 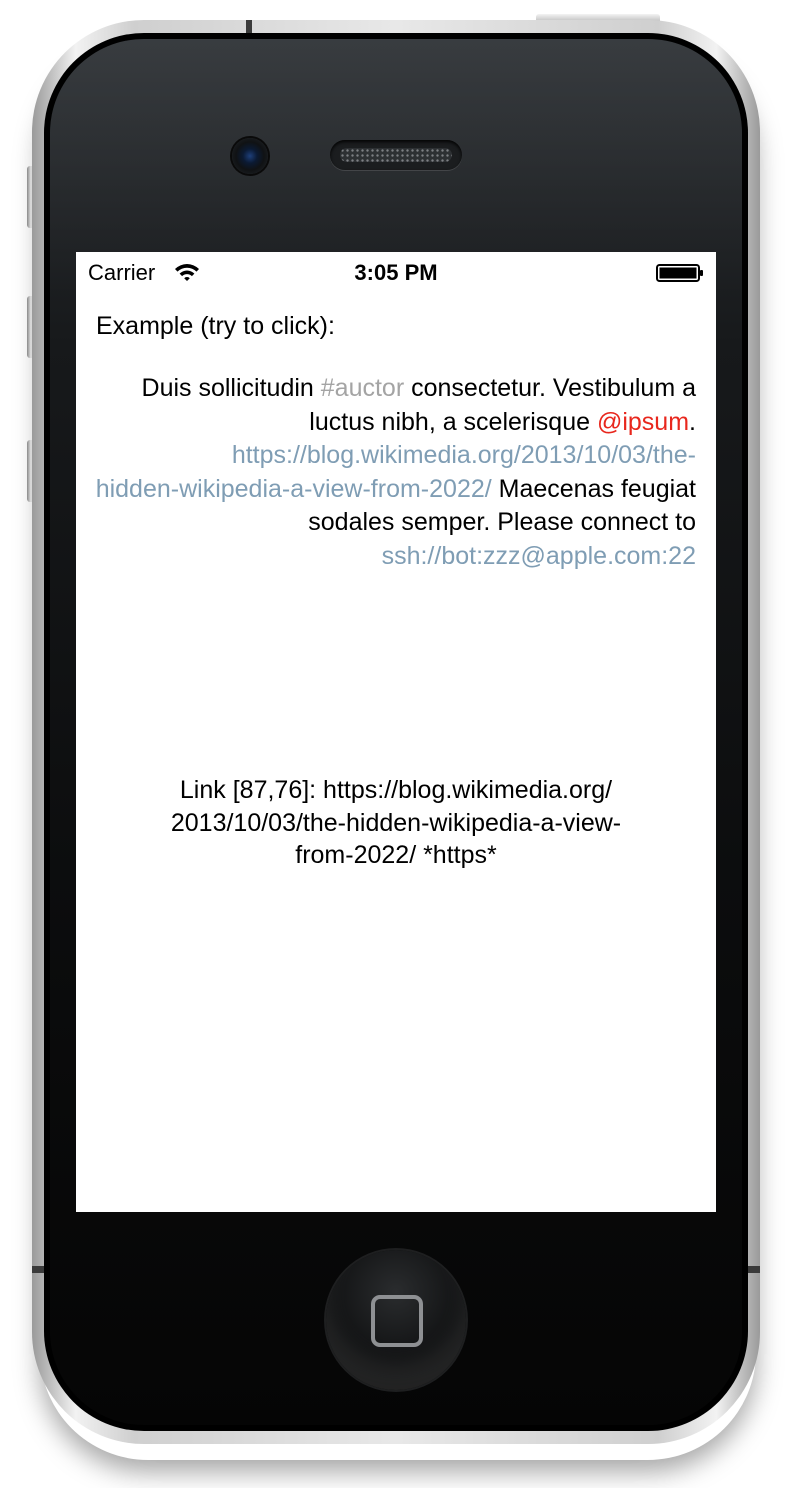 I want to click on body-text: Duis sollicitudin, so click(x=231, y=388).